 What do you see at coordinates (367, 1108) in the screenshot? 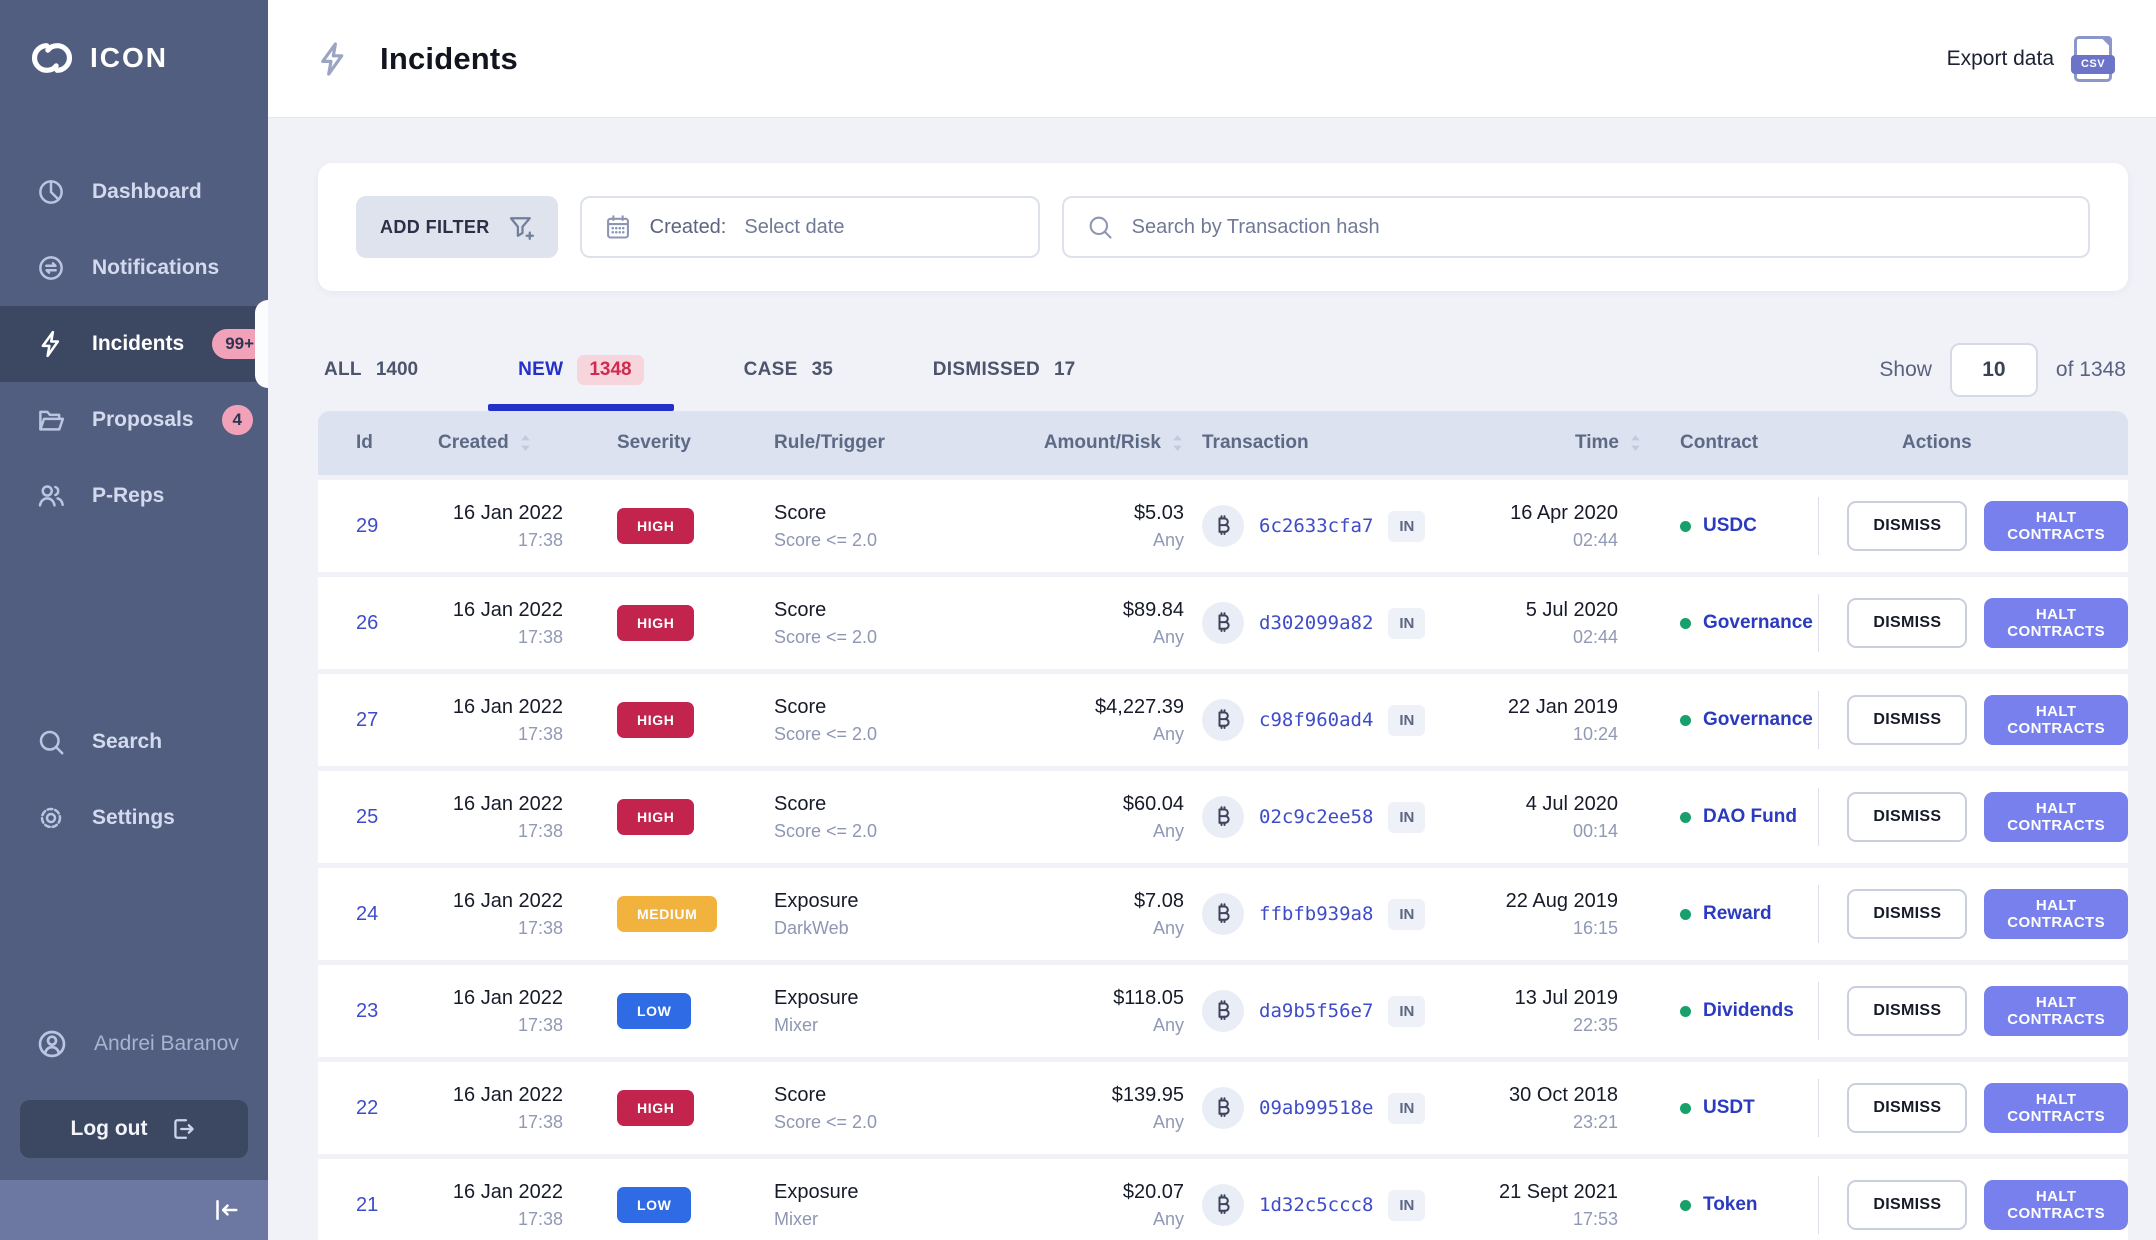
I see `incident-id-link: 22` at bounding box center [367, 1108].